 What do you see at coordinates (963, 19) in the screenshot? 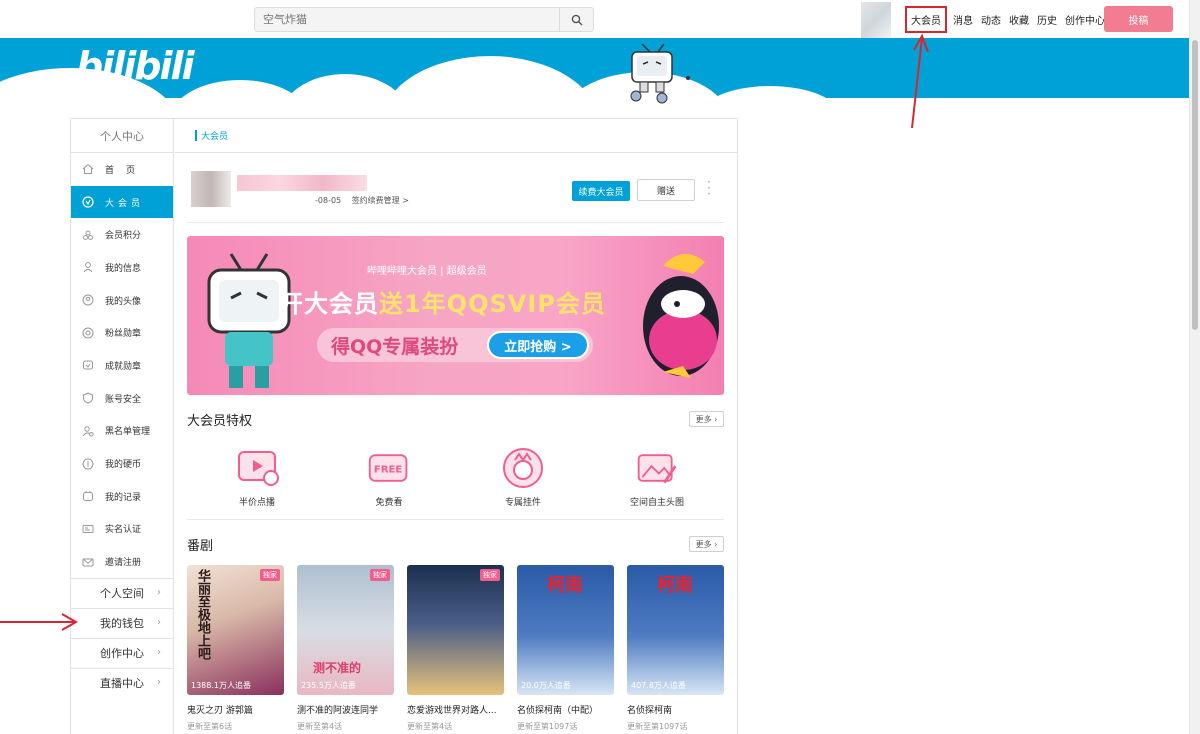
I see `nav-messages: 消息` at bounding box center [963, 19].